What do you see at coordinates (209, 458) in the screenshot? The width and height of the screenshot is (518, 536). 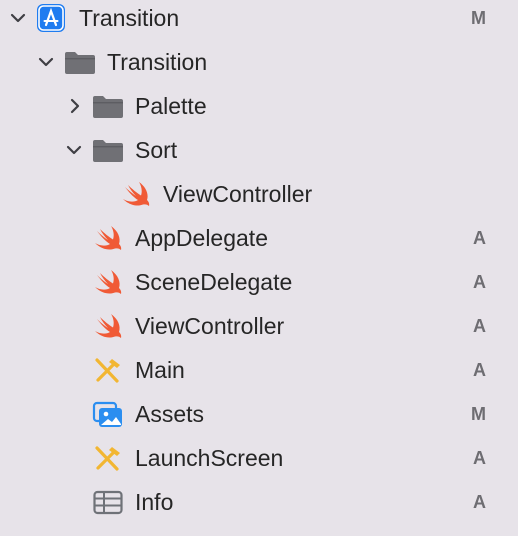 I see `navigator-item-label: LaunchScreen` at bounding box center [209, 458].